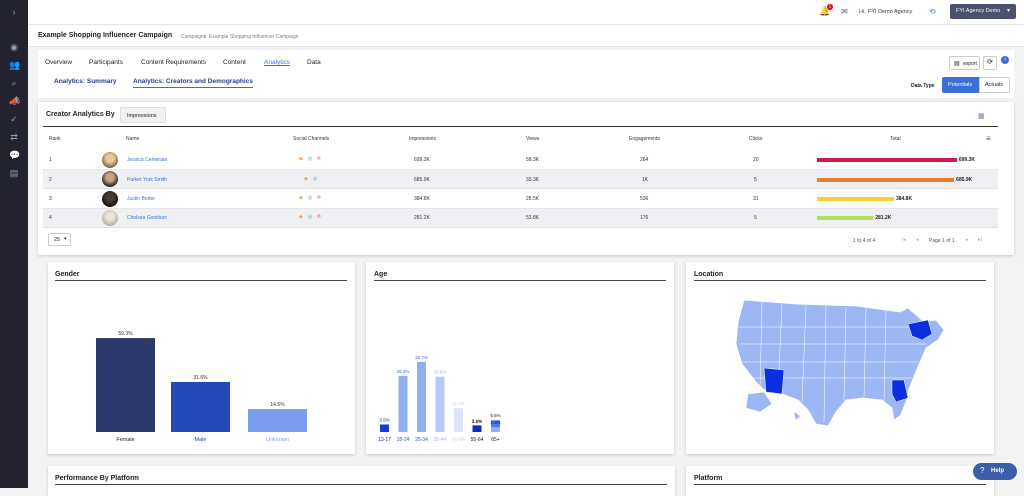  Describe the element at coordinates (981, 116) in the screenshot. I see `grid-view-icon: ▦` at that location.